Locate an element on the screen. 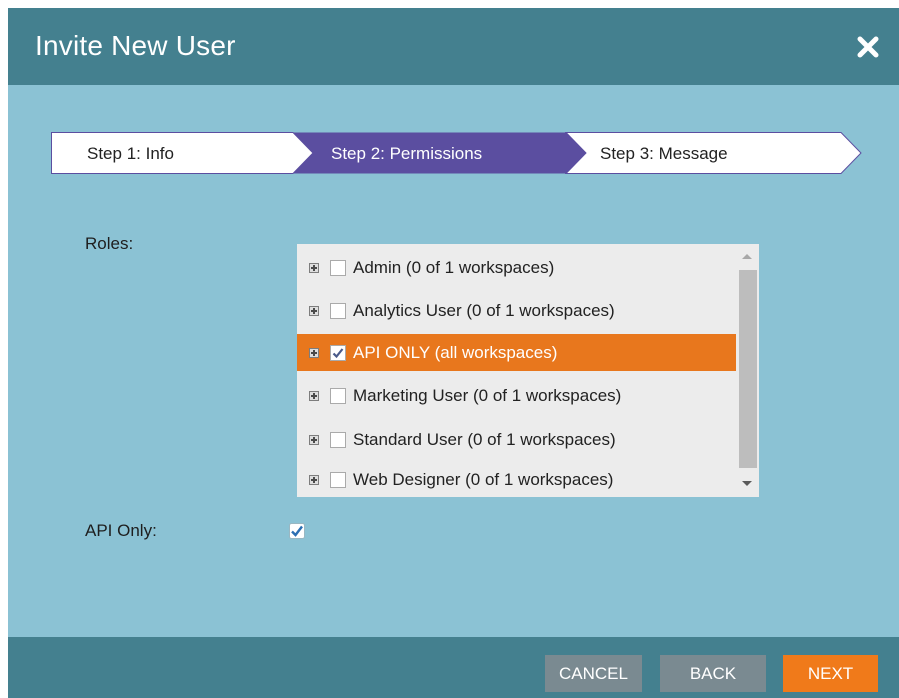 Image resolution: width=899 pixels, height=698 pixels. next-button: NEXT is located at coordinates (830, 673).